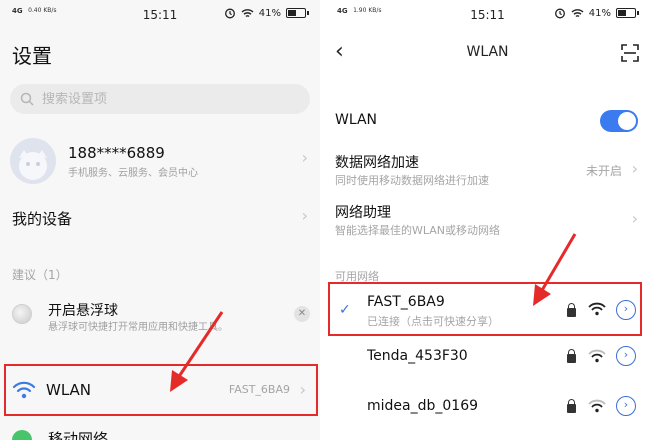  I want to click on search-input, so click(142, 99).